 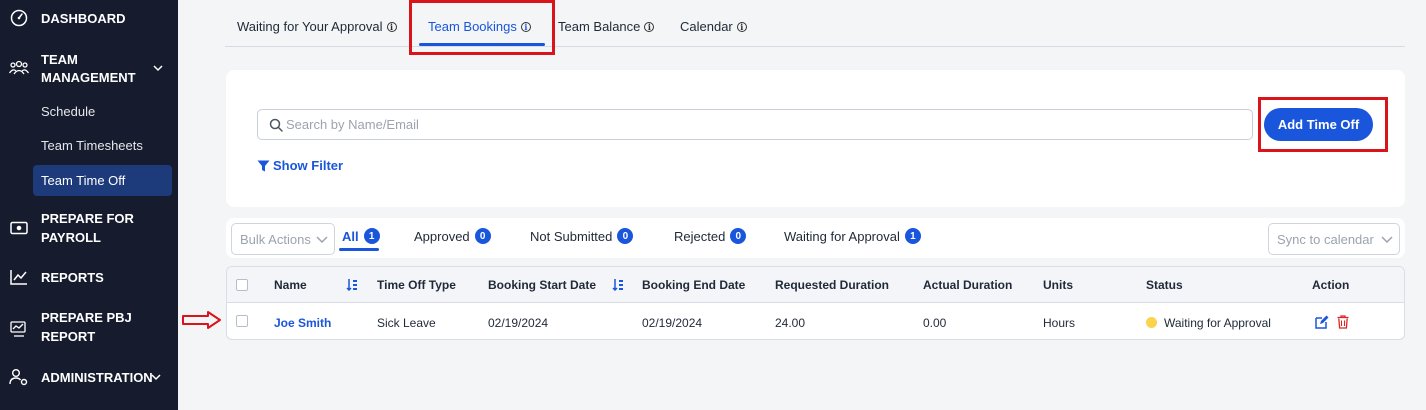 I want to click on nav-prepare-payroll-line2: PAYROLL, so click(x=71, y=237).